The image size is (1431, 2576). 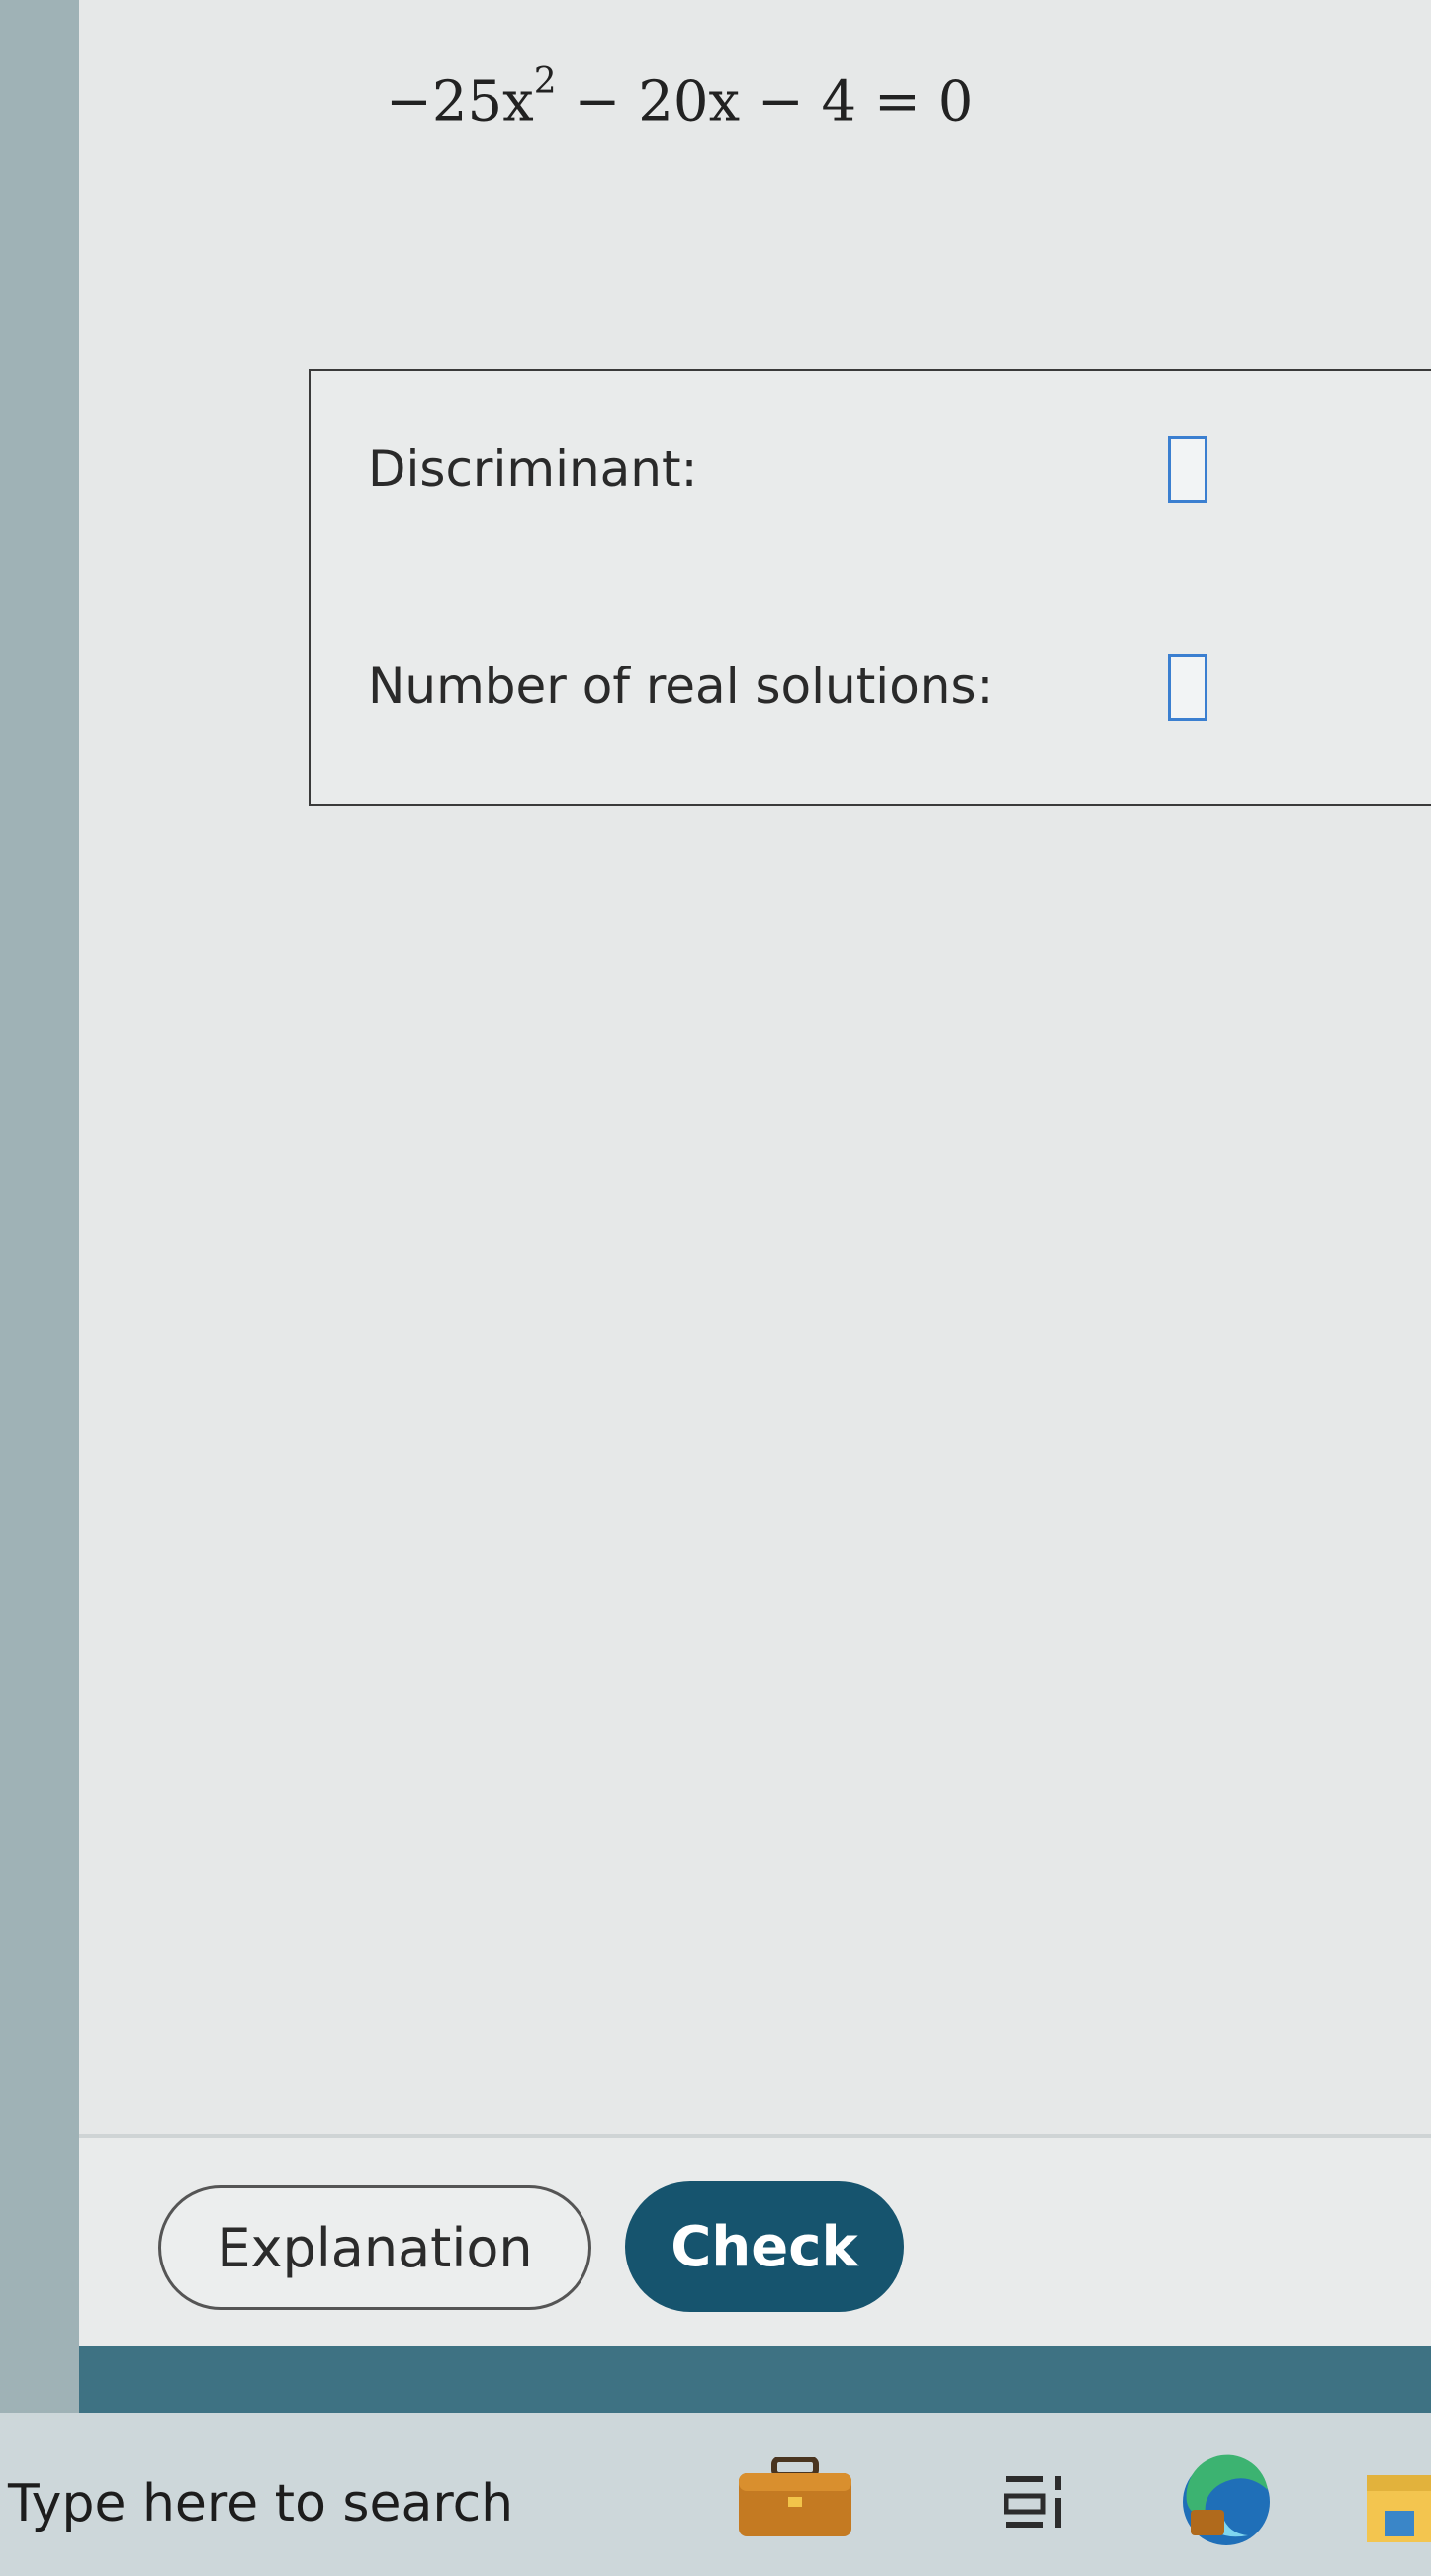 I want to click on check-button: Check, so click(x=764, y=2246).